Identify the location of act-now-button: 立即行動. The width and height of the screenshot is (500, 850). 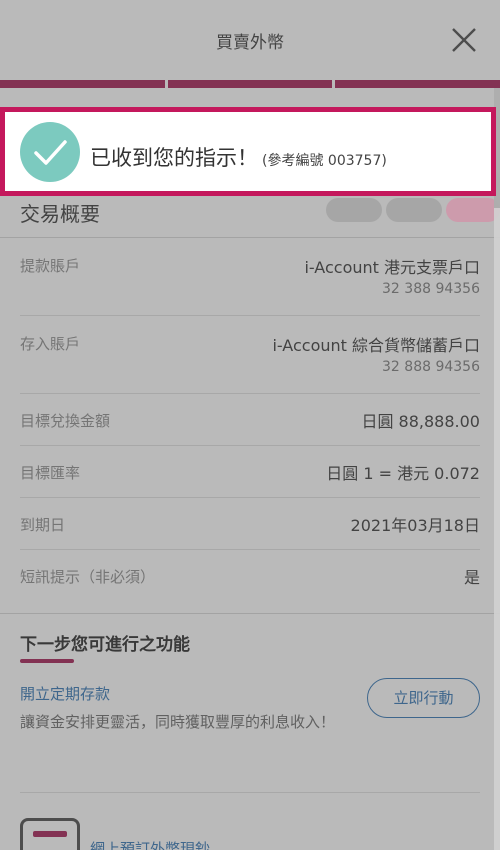
(423, 698).